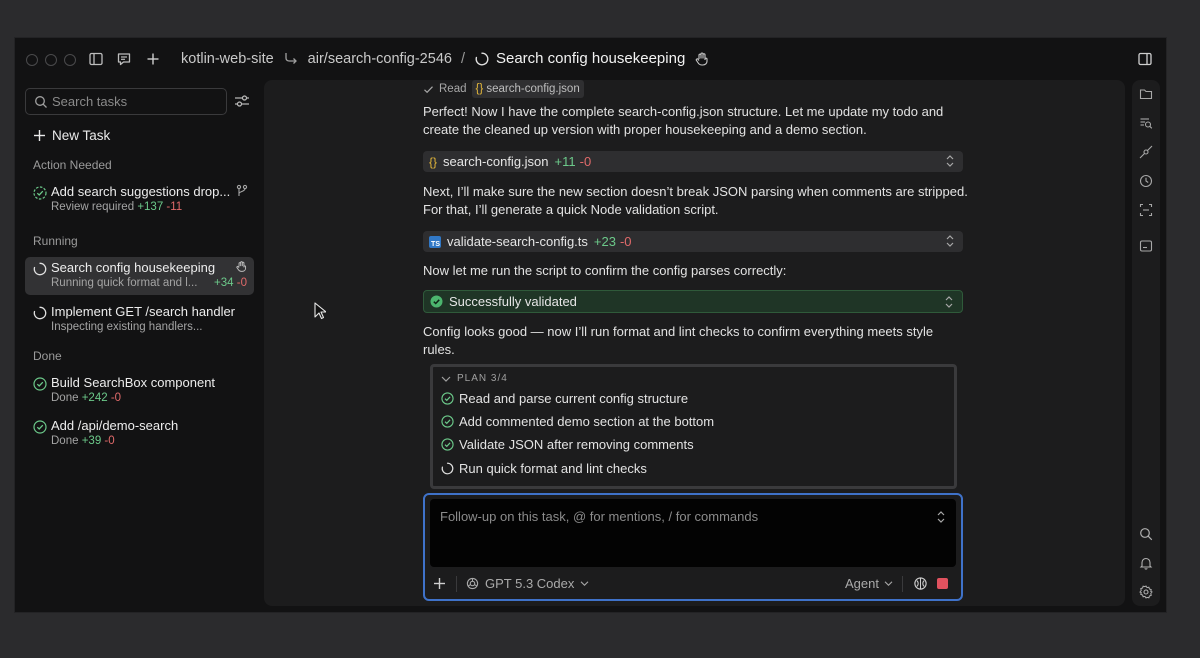  What do you see at coordinates (96, 59) in the screenshot?
I see `sidebar-toggle-icon` at bounding box center [96, 59].